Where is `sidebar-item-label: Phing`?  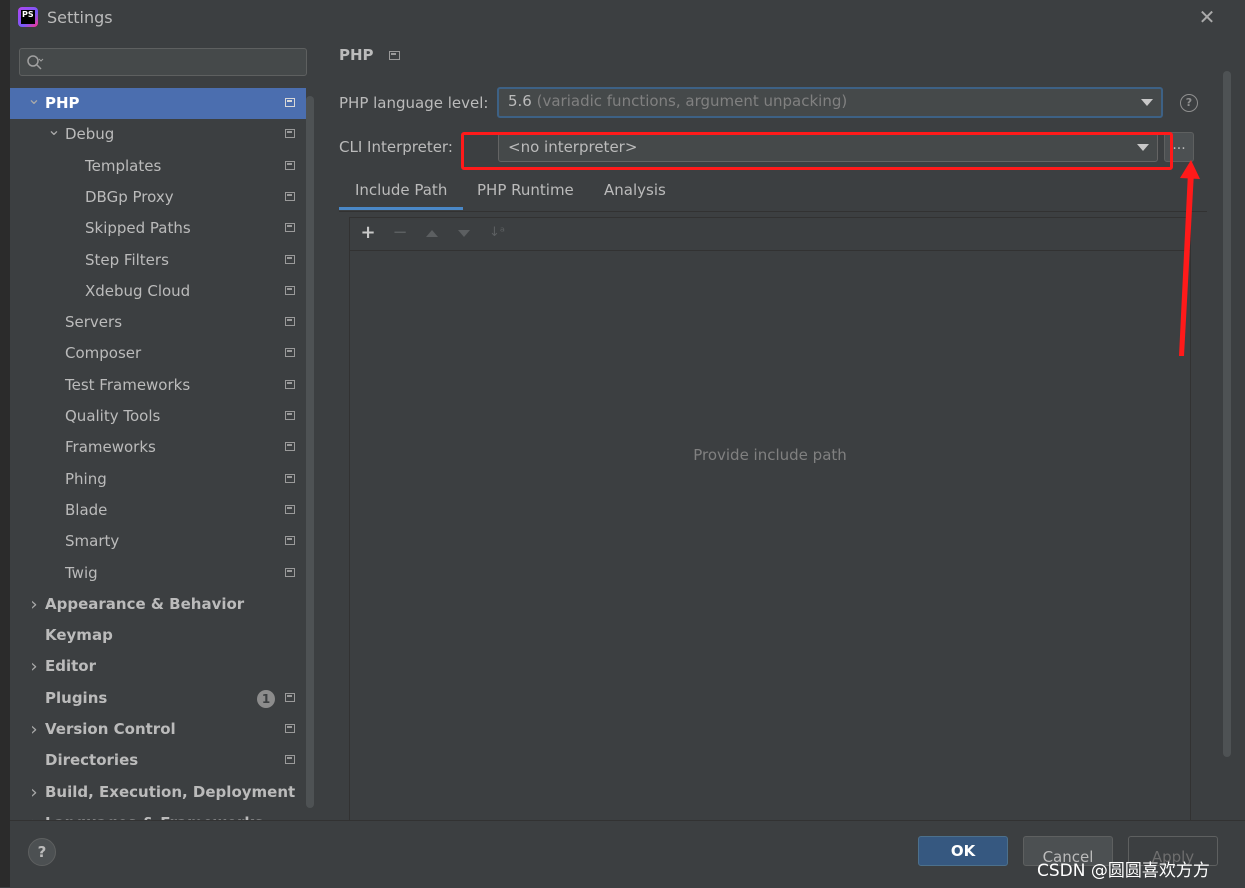 sidebar-item-label: Phing is located at coordinates (86, 478).